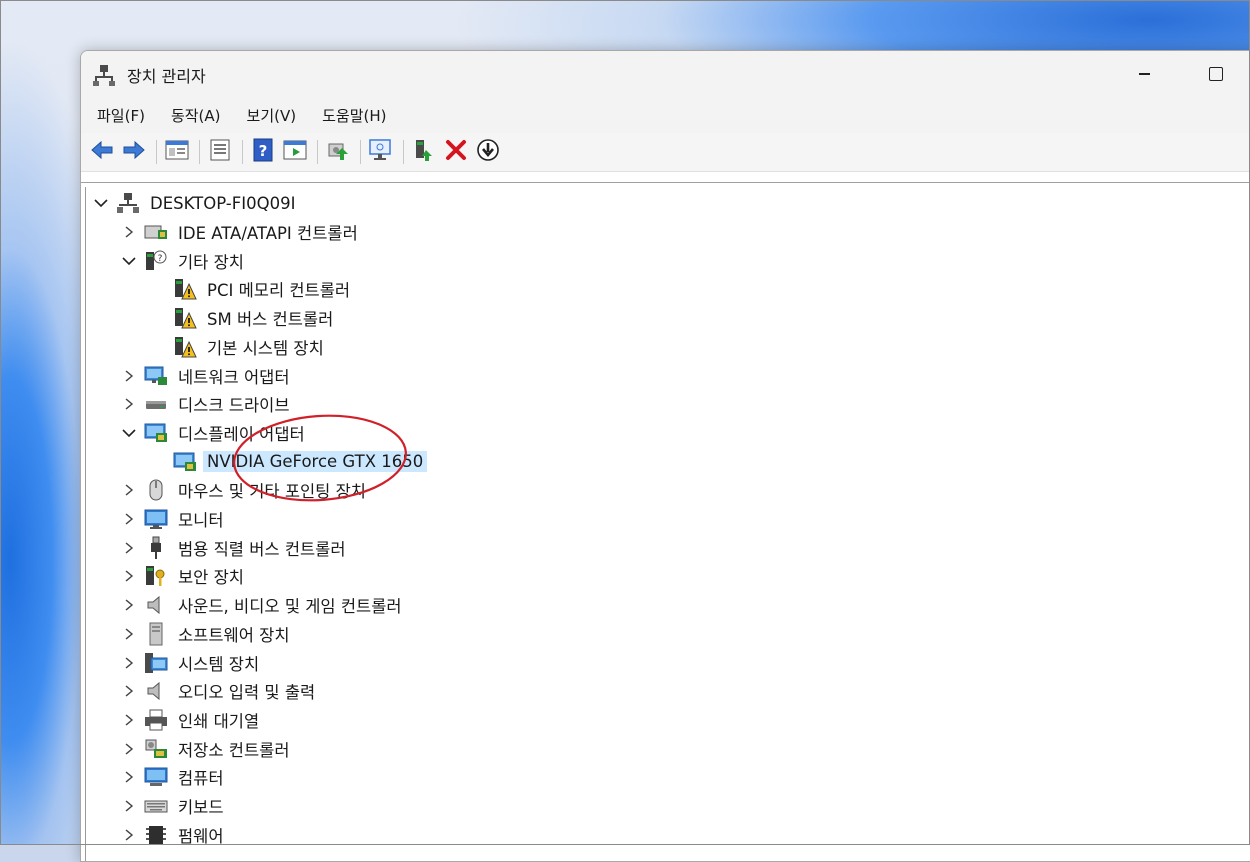 The height and width of the screenshot is (862, 1250). What do you see at coordinates (102, 152) in the screenshot?
I see `back-button` at bounding box center [102, 152].